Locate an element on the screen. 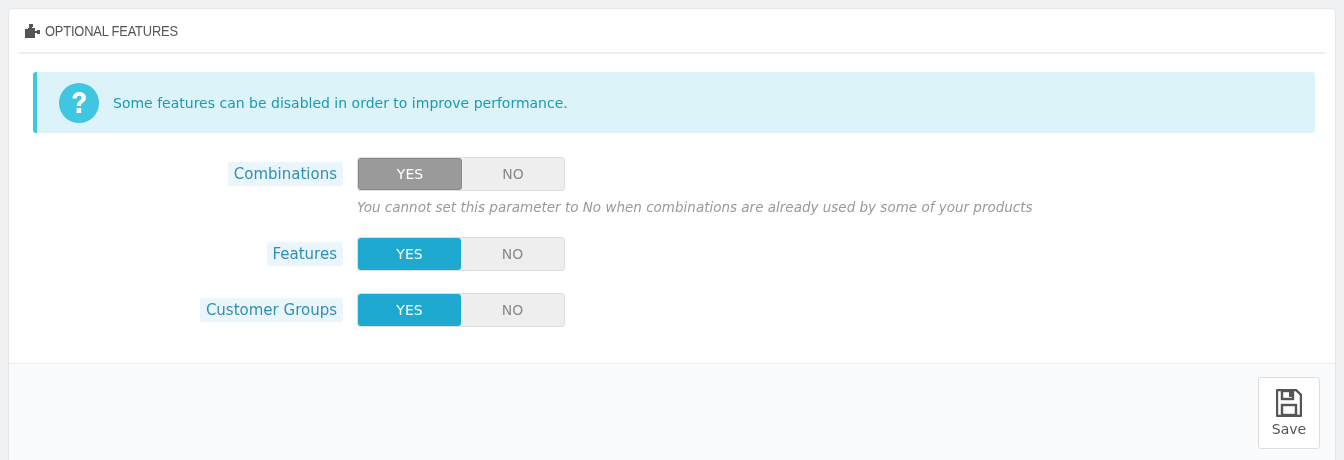 The width and height of the screenshot is (1344, 460). alert-message: Some features can be disabled in order to improve performance. is located at coordinates (340, 102).